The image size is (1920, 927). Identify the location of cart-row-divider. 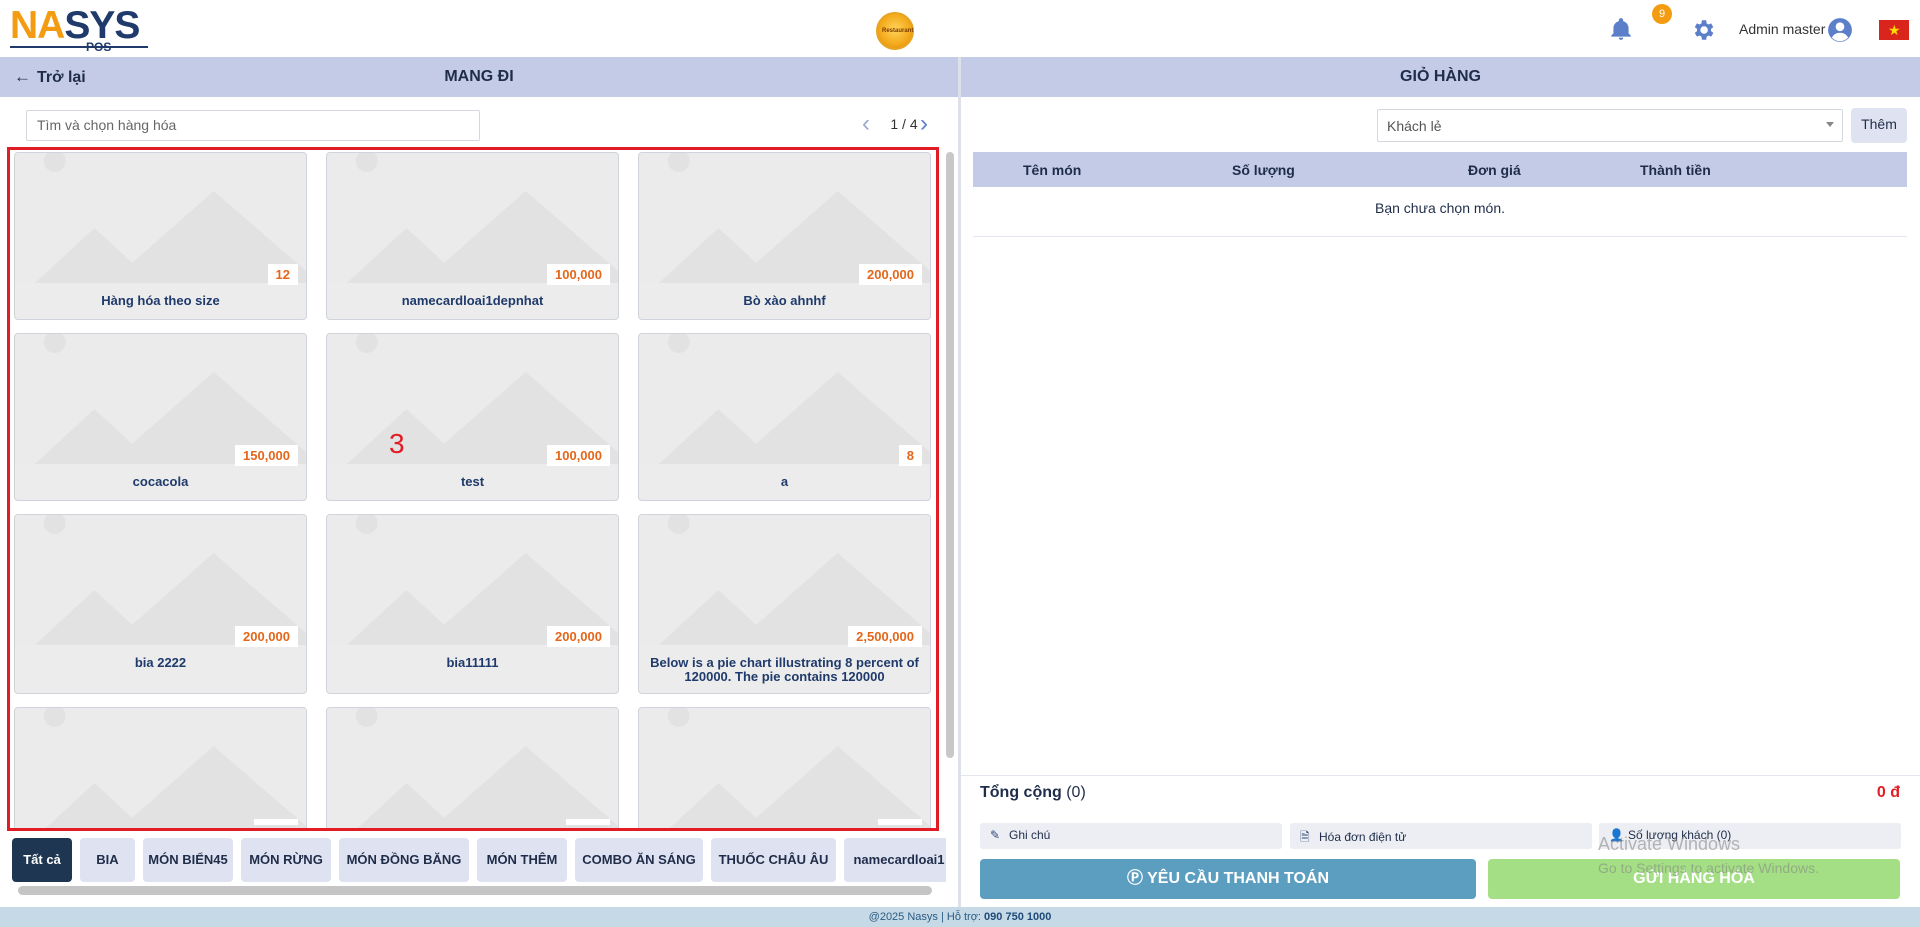
(1440, 236).